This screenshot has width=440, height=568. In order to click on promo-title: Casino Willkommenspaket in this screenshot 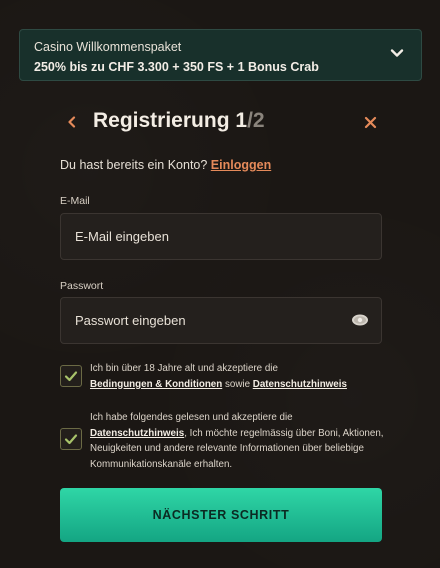, I will do `click(108, 47)`.